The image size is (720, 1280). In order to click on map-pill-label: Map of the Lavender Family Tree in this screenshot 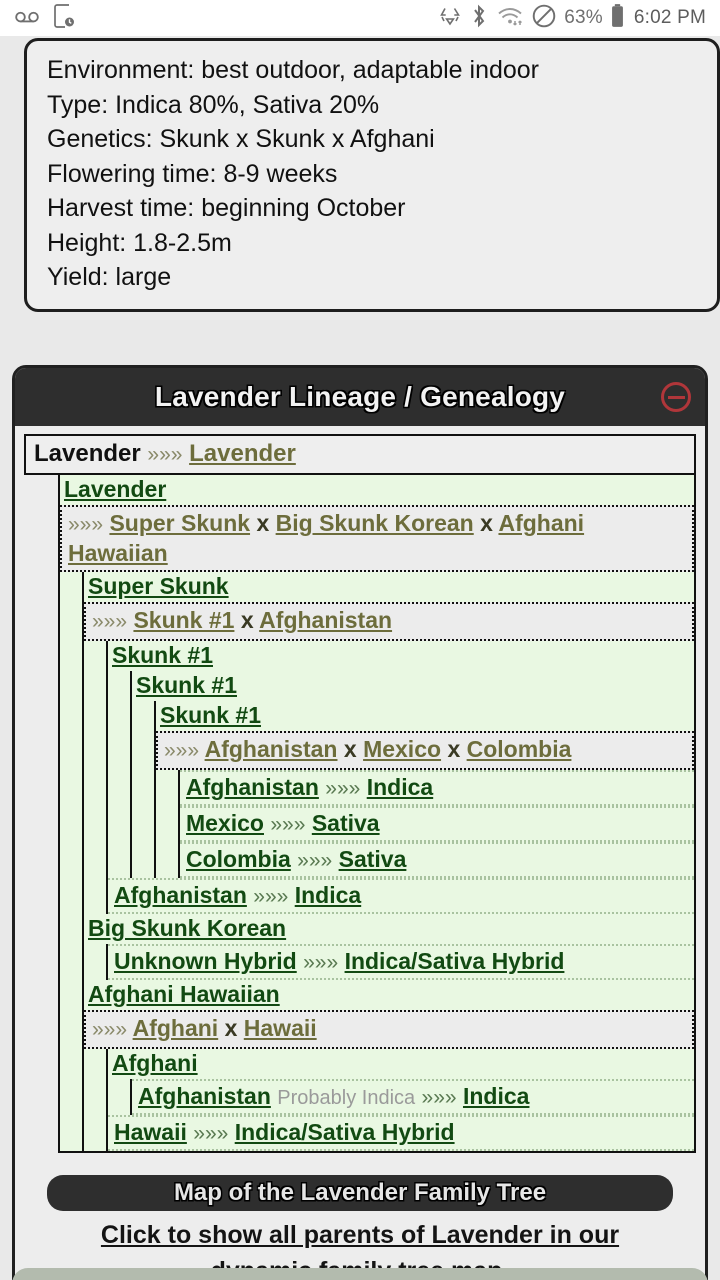, I will do `click(360, 1192)`.